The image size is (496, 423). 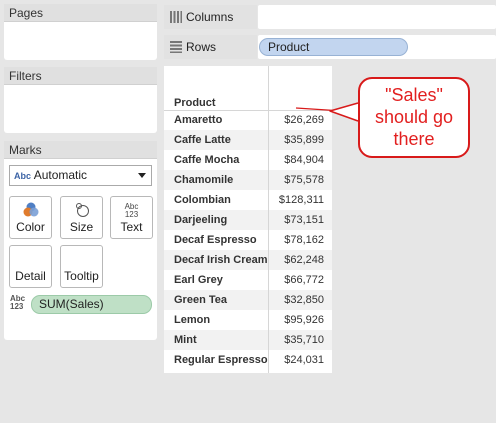 What do you see at coordinates (304, 360) in the screenshot?
I see `sales-cell: $24,031` at bounding box center [304, 360].